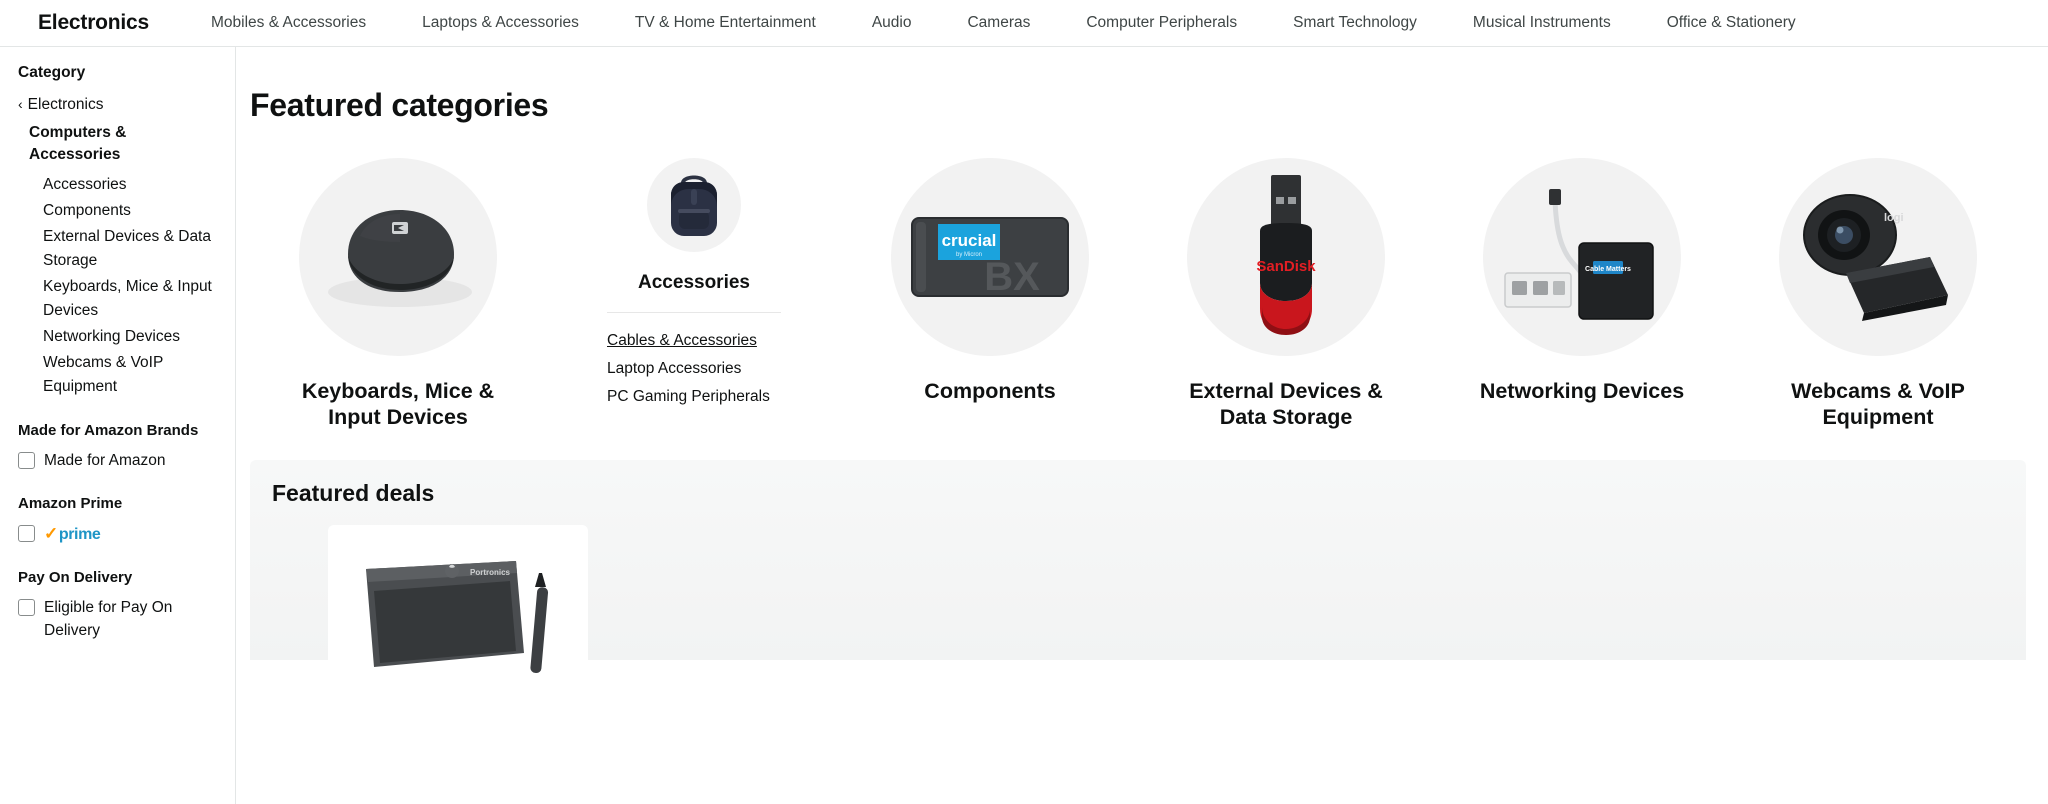 Image resolution: width=2048 pixels, height=804 pixels. What do you see at coordinates (1161, 23) in the screenshot?
I see `nav-link-computer-peripherals: Computer Peripherals` at bounding box center [1161, 23].